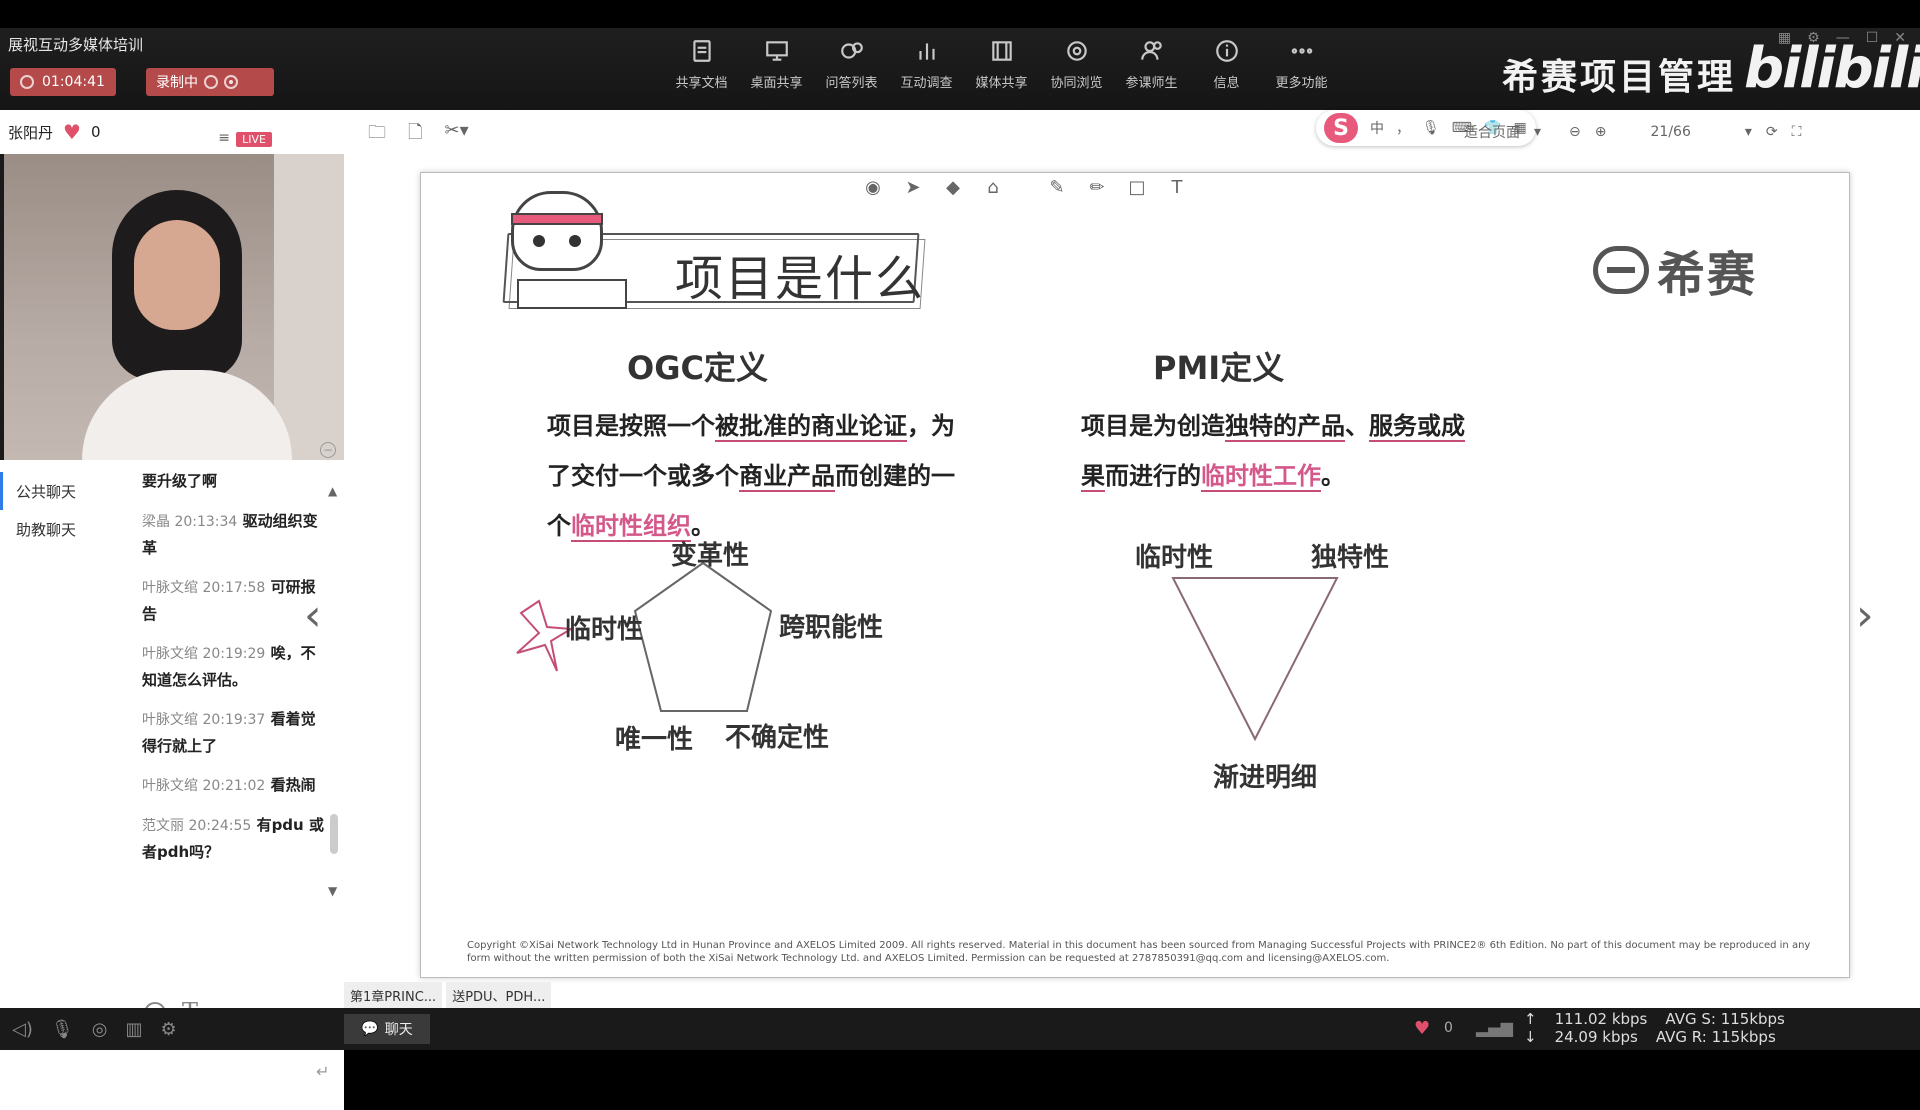  Describe the element at coordinates (1797, 132) in the screenshot. I see `fullscreen-icon: ⛶` at that location.